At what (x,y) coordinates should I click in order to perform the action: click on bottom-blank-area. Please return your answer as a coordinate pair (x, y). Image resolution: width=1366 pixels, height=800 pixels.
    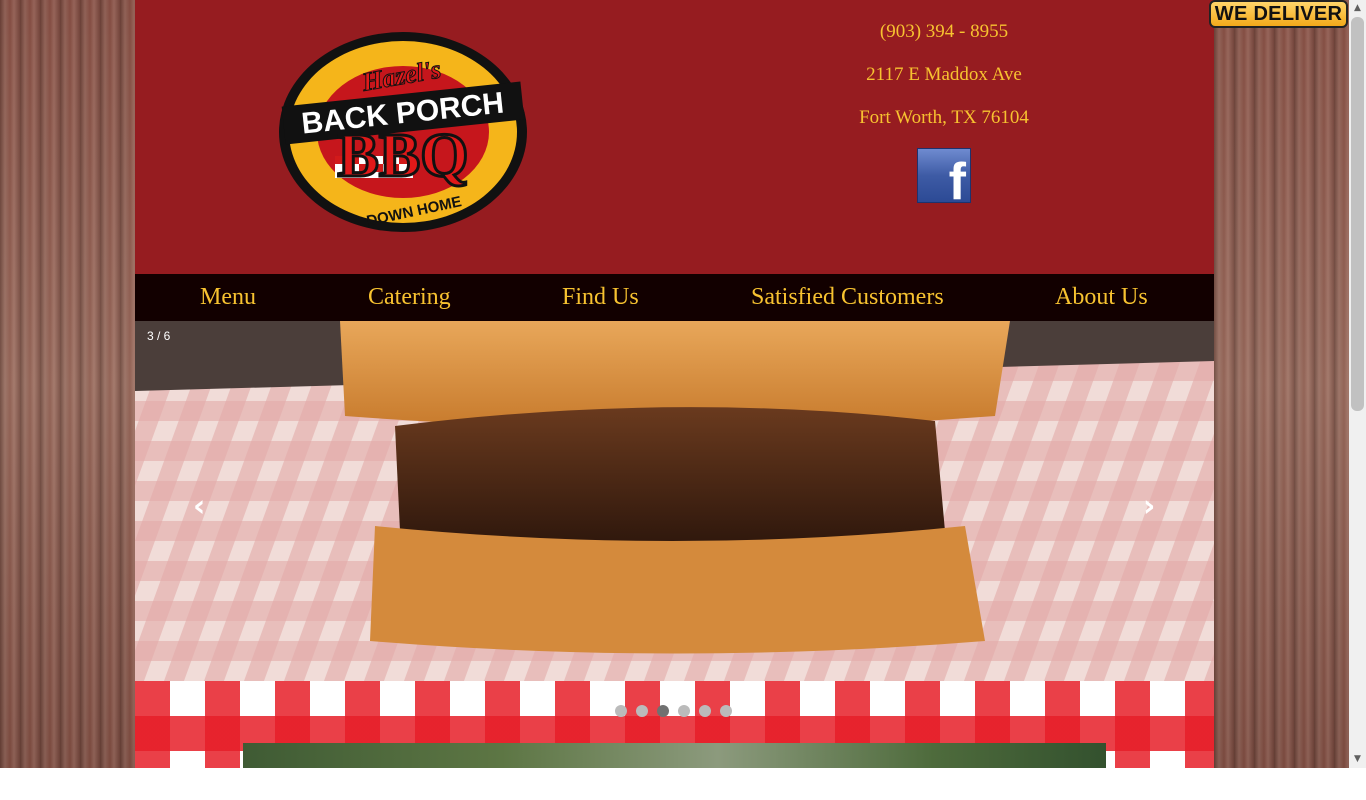
    Looking at the image, I should click on (683, 784).